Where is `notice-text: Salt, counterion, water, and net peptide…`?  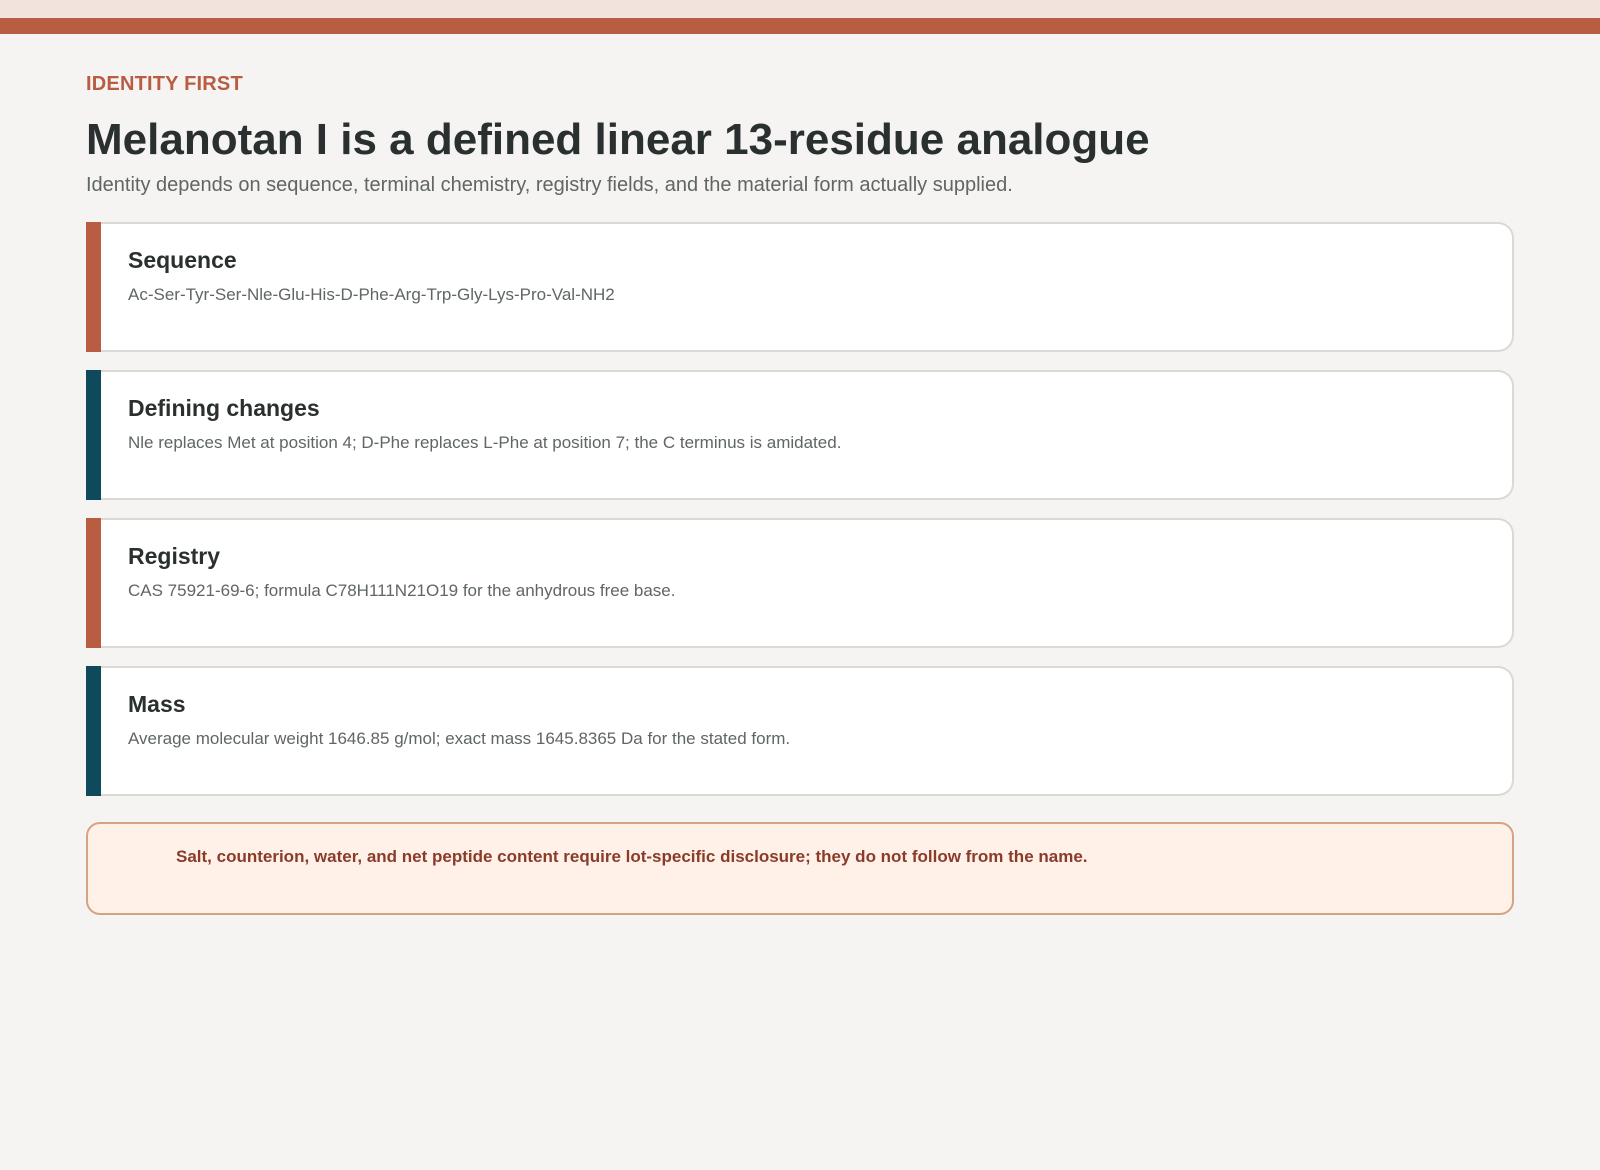 notice-text: Salt, counterion, water, and net peptide… is located at coordinates (632, 856).